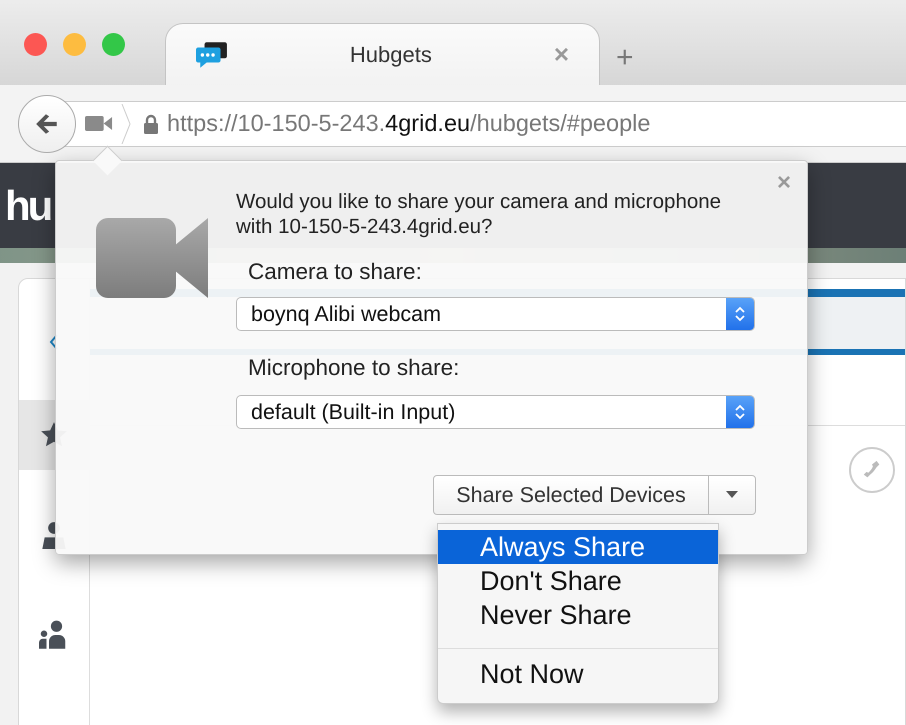 The height and width of the screenshot is (725, 906). I want to click on microphone-select: default (Built-in Input), so click(495, 412).